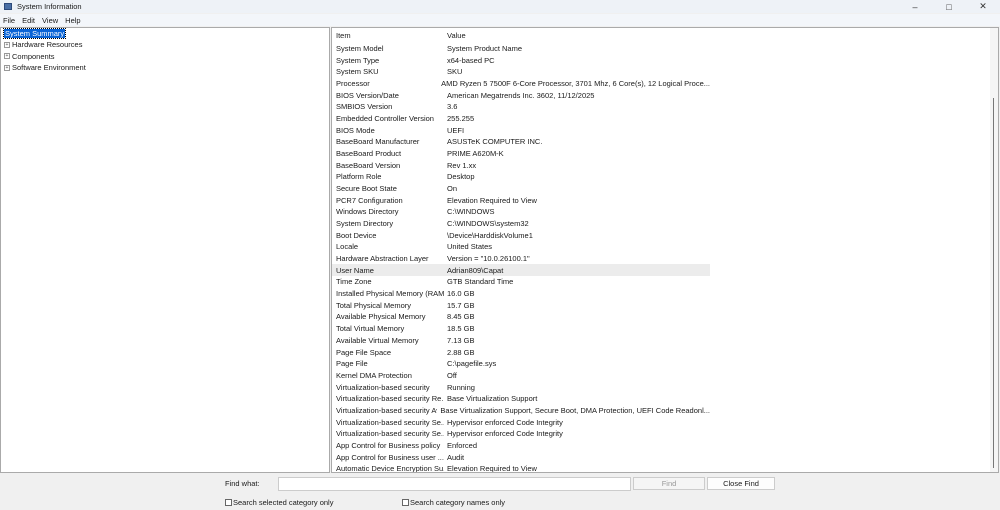 The image size is (1000, 510). I want to click on item-cell: Available Virtual Memory, so click(377, 340).